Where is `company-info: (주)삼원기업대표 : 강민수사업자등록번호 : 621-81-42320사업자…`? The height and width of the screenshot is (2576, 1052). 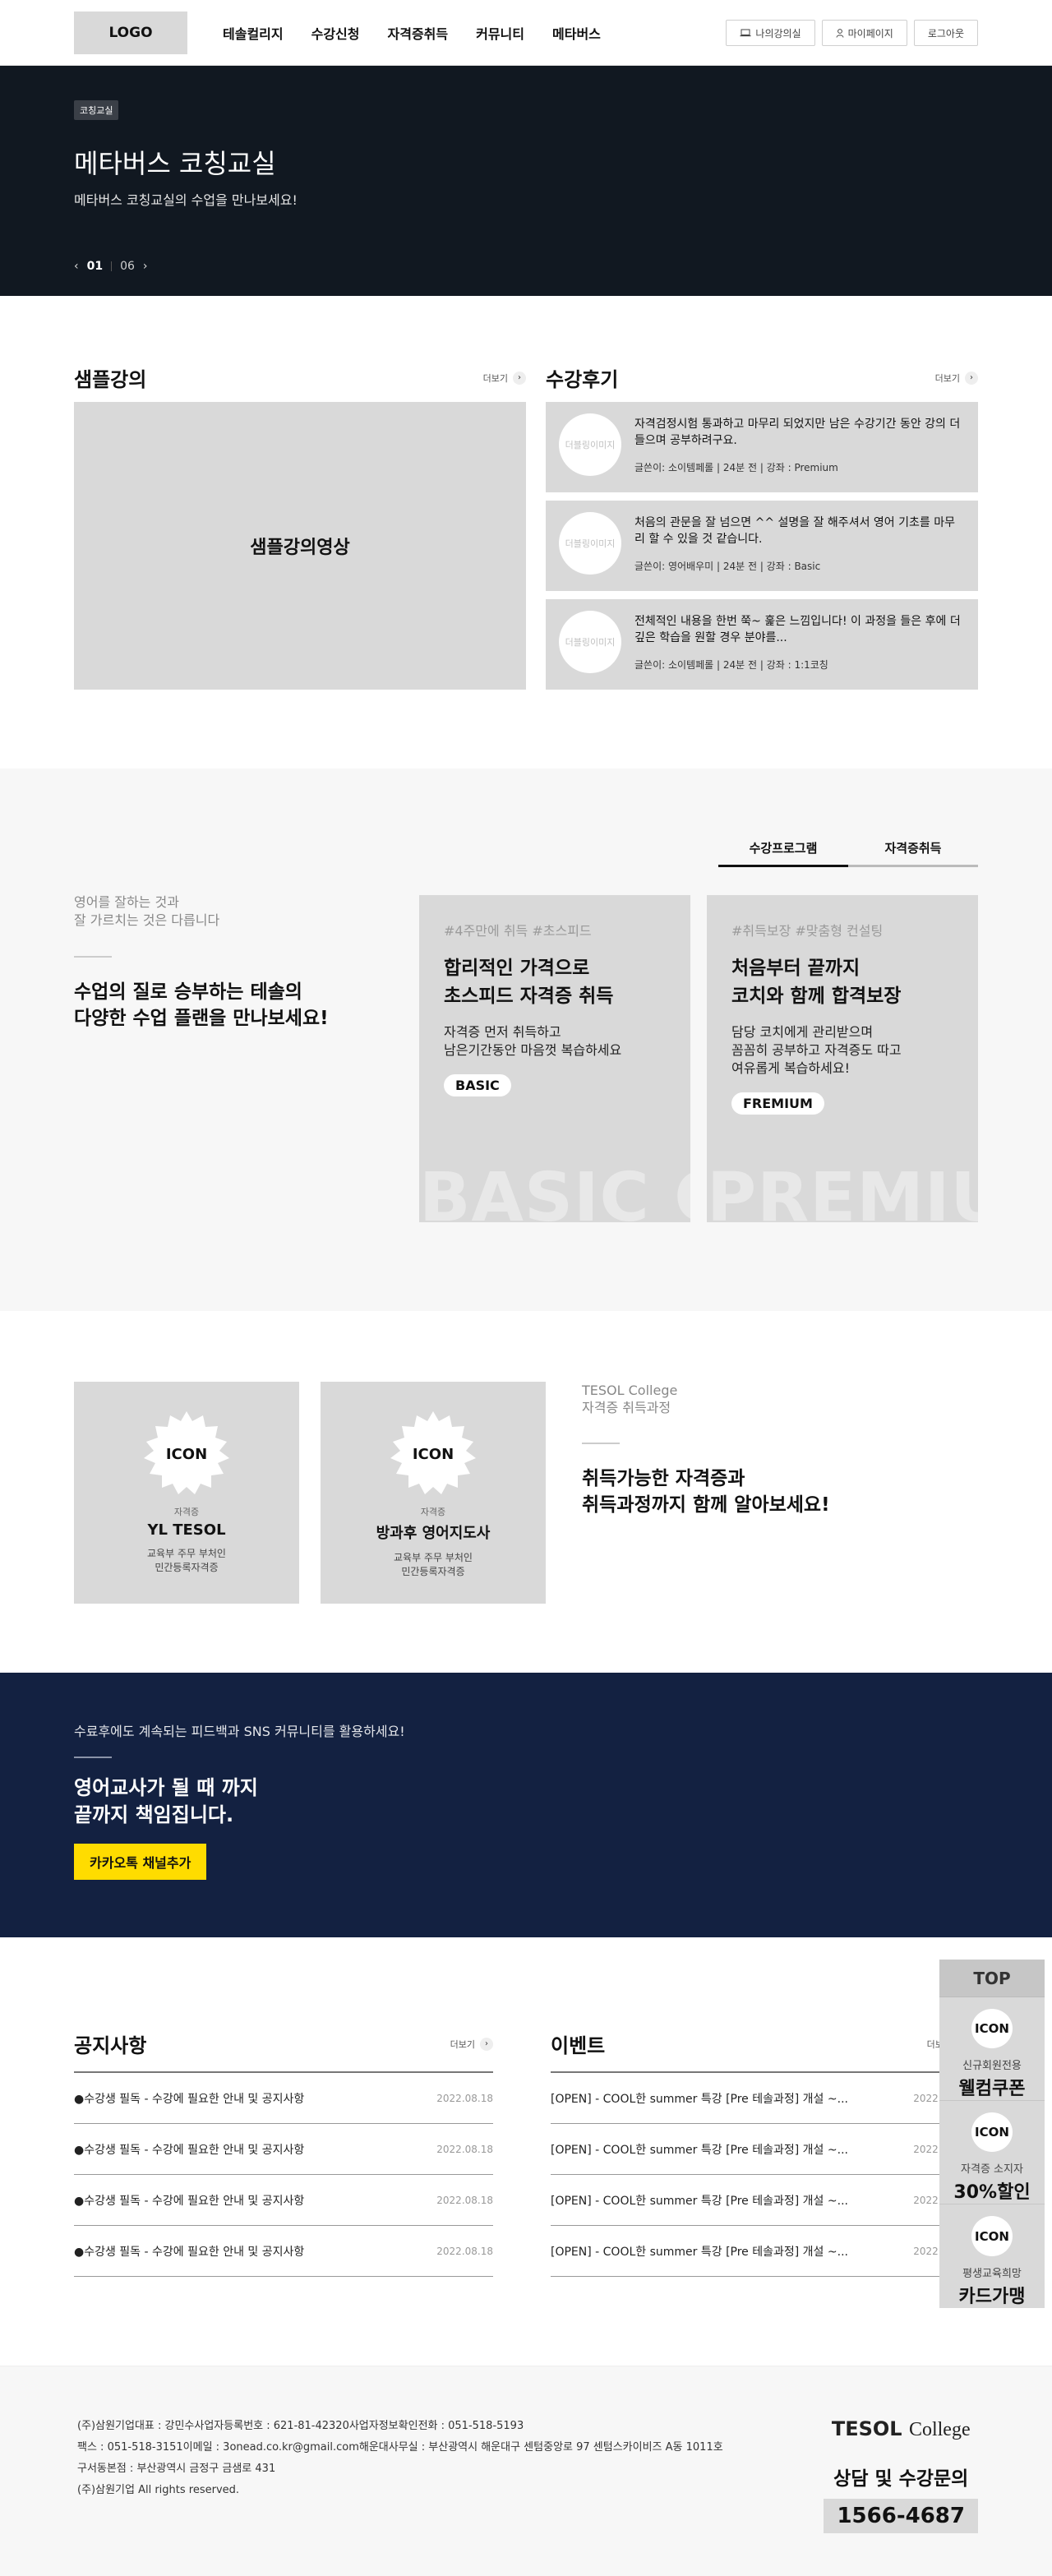
company-info: (주)삼원기업대표 : 강민수사업자등록번호 : 621-81-42320사업자… is located at coordinates (398, 2474).